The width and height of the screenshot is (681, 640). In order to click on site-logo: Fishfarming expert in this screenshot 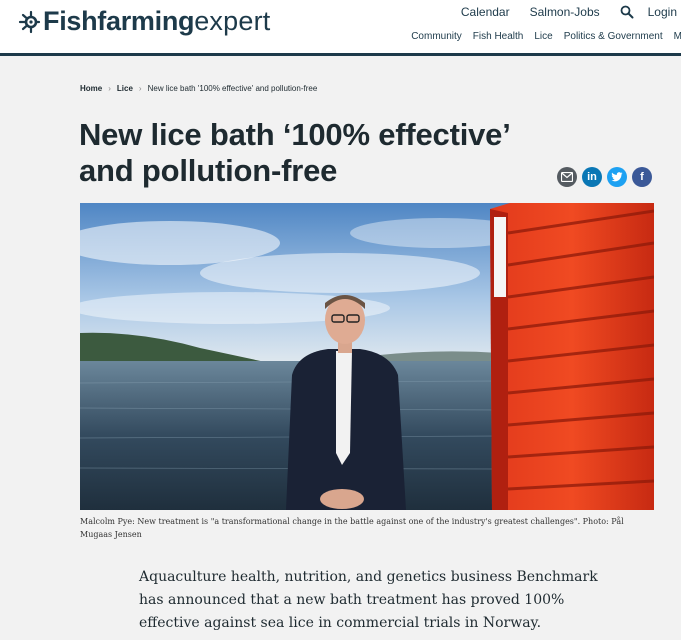, I will do `click(144, 21)`.